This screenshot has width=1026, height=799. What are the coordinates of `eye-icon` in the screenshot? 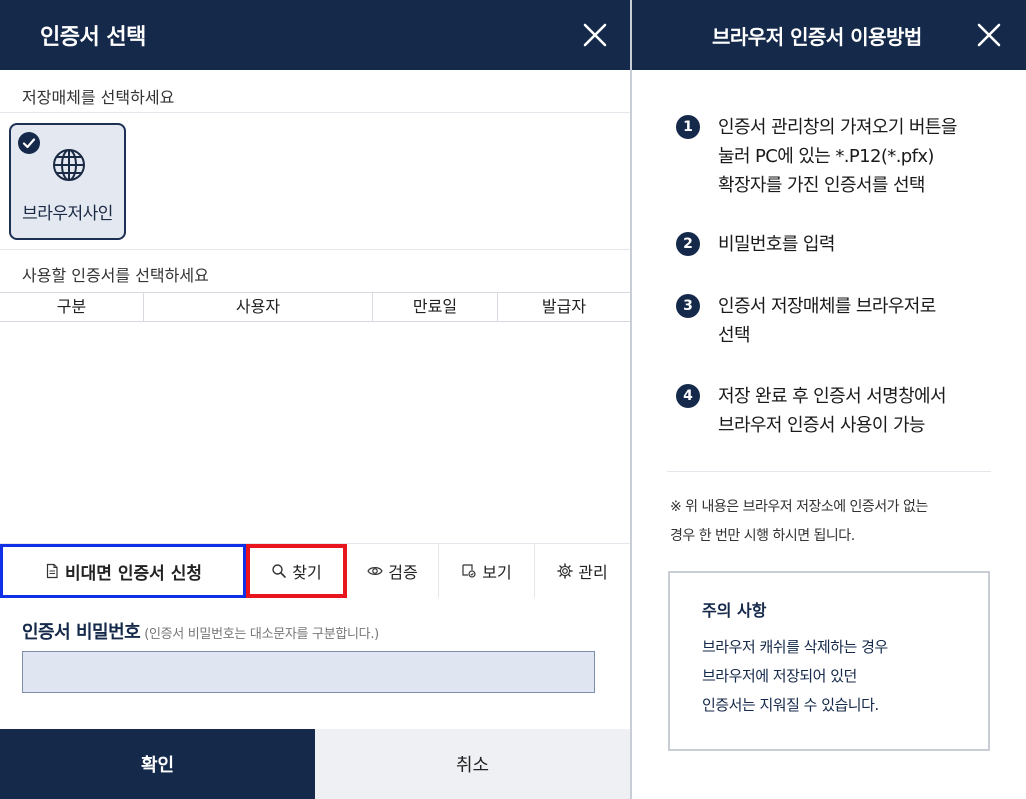 It's located at (375, 571).